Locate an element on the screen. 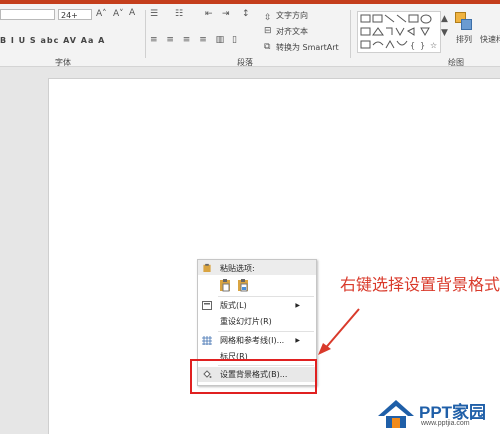 This screenshot has height=434, width=500. font-name-box is located at coordinates (27, 14).